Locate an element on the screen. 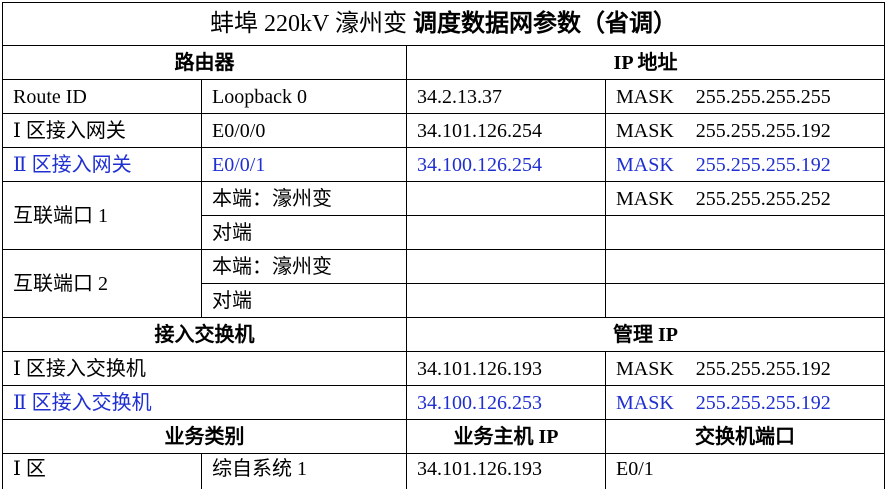  switch-port-header: 交换机端口 is located at coordinates (745, 436).